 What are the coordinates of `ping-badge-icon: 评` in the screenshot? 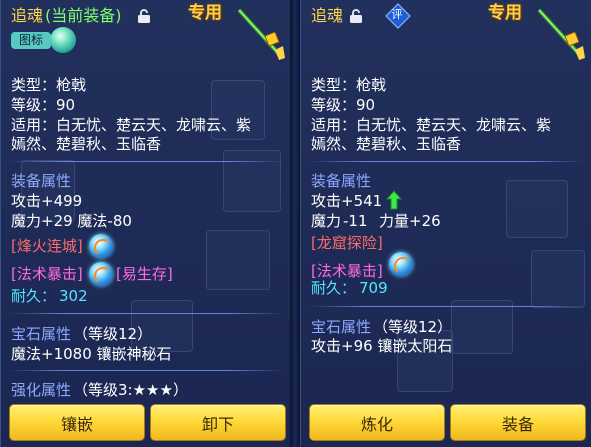 It's located at (398, 16).